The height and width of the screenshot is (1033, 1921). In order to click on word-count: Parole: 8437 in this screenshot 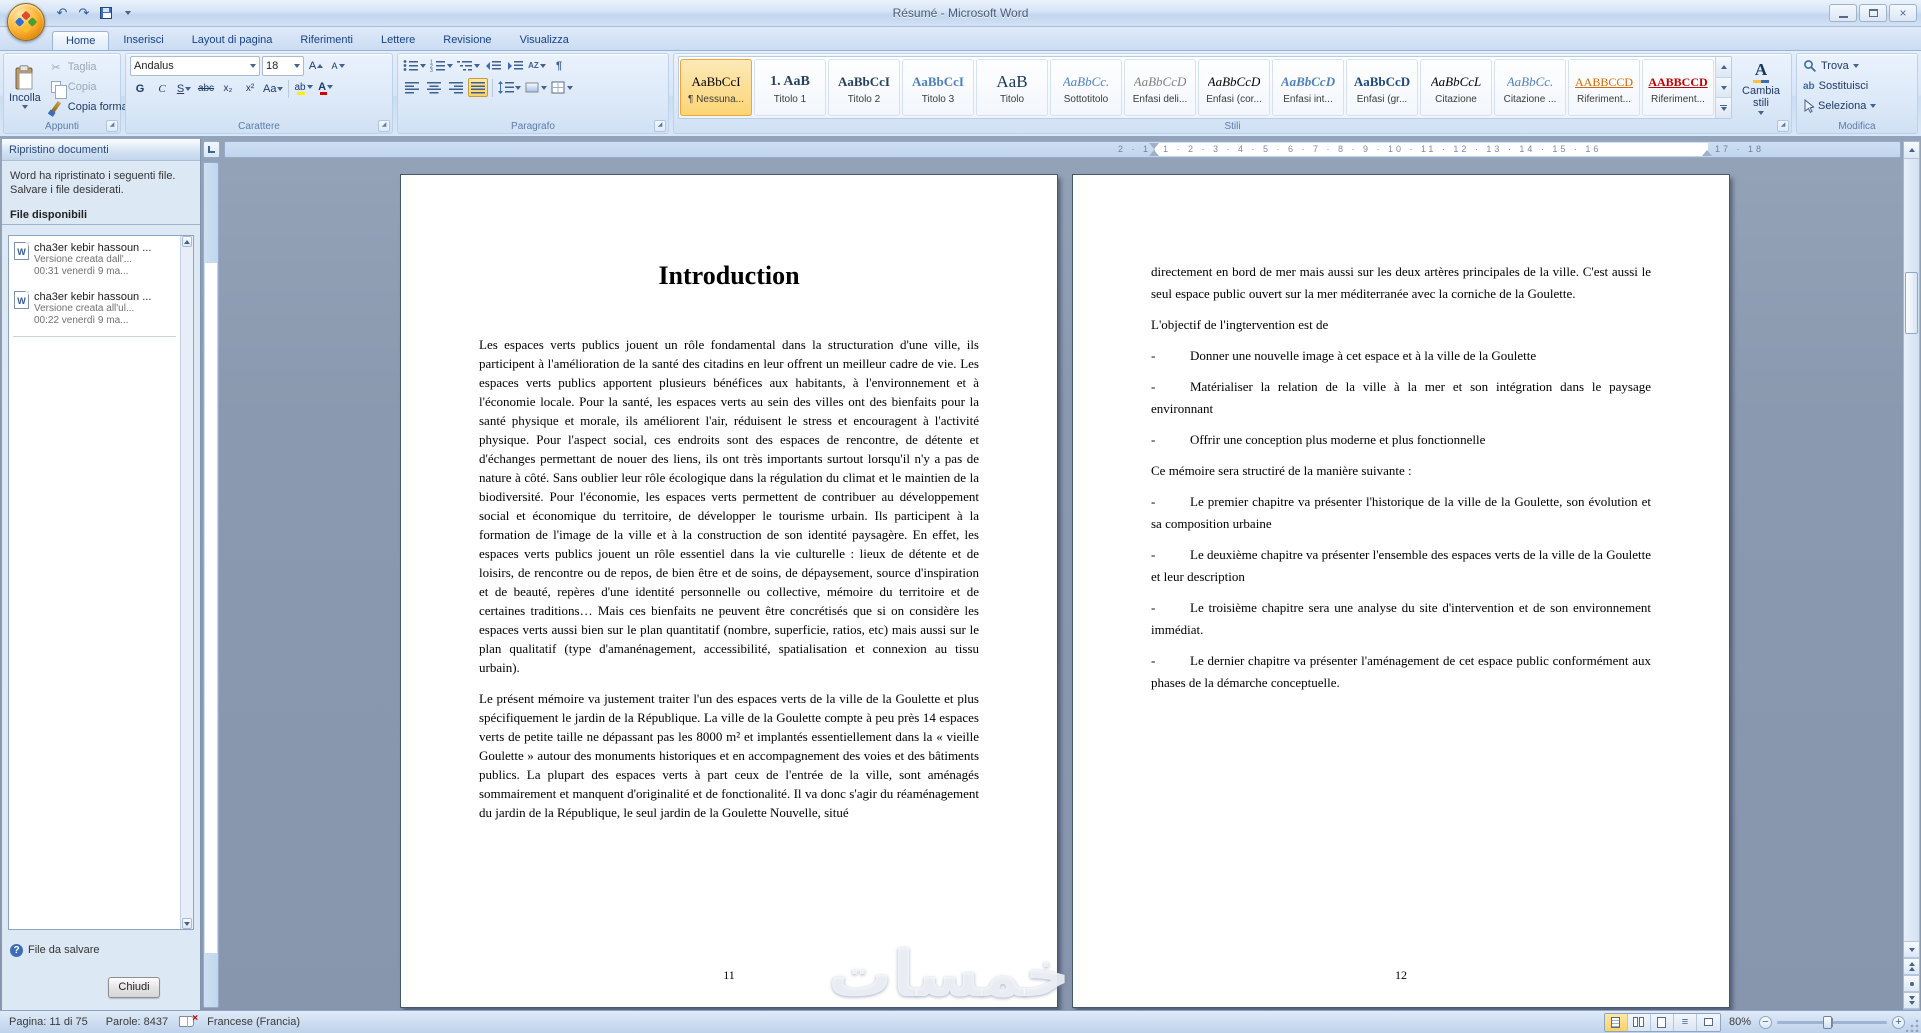, I will do `click(137, 1022)`.